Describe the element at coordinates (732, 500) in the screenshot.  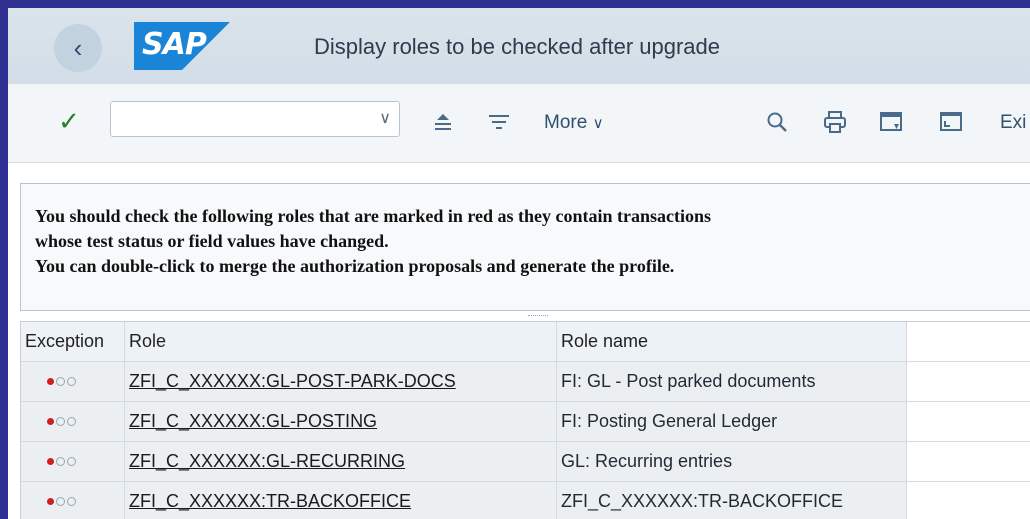
I see `role-name-cell: ZFI_C_XXXXXX:TR-BACKOFFICE` at that location.